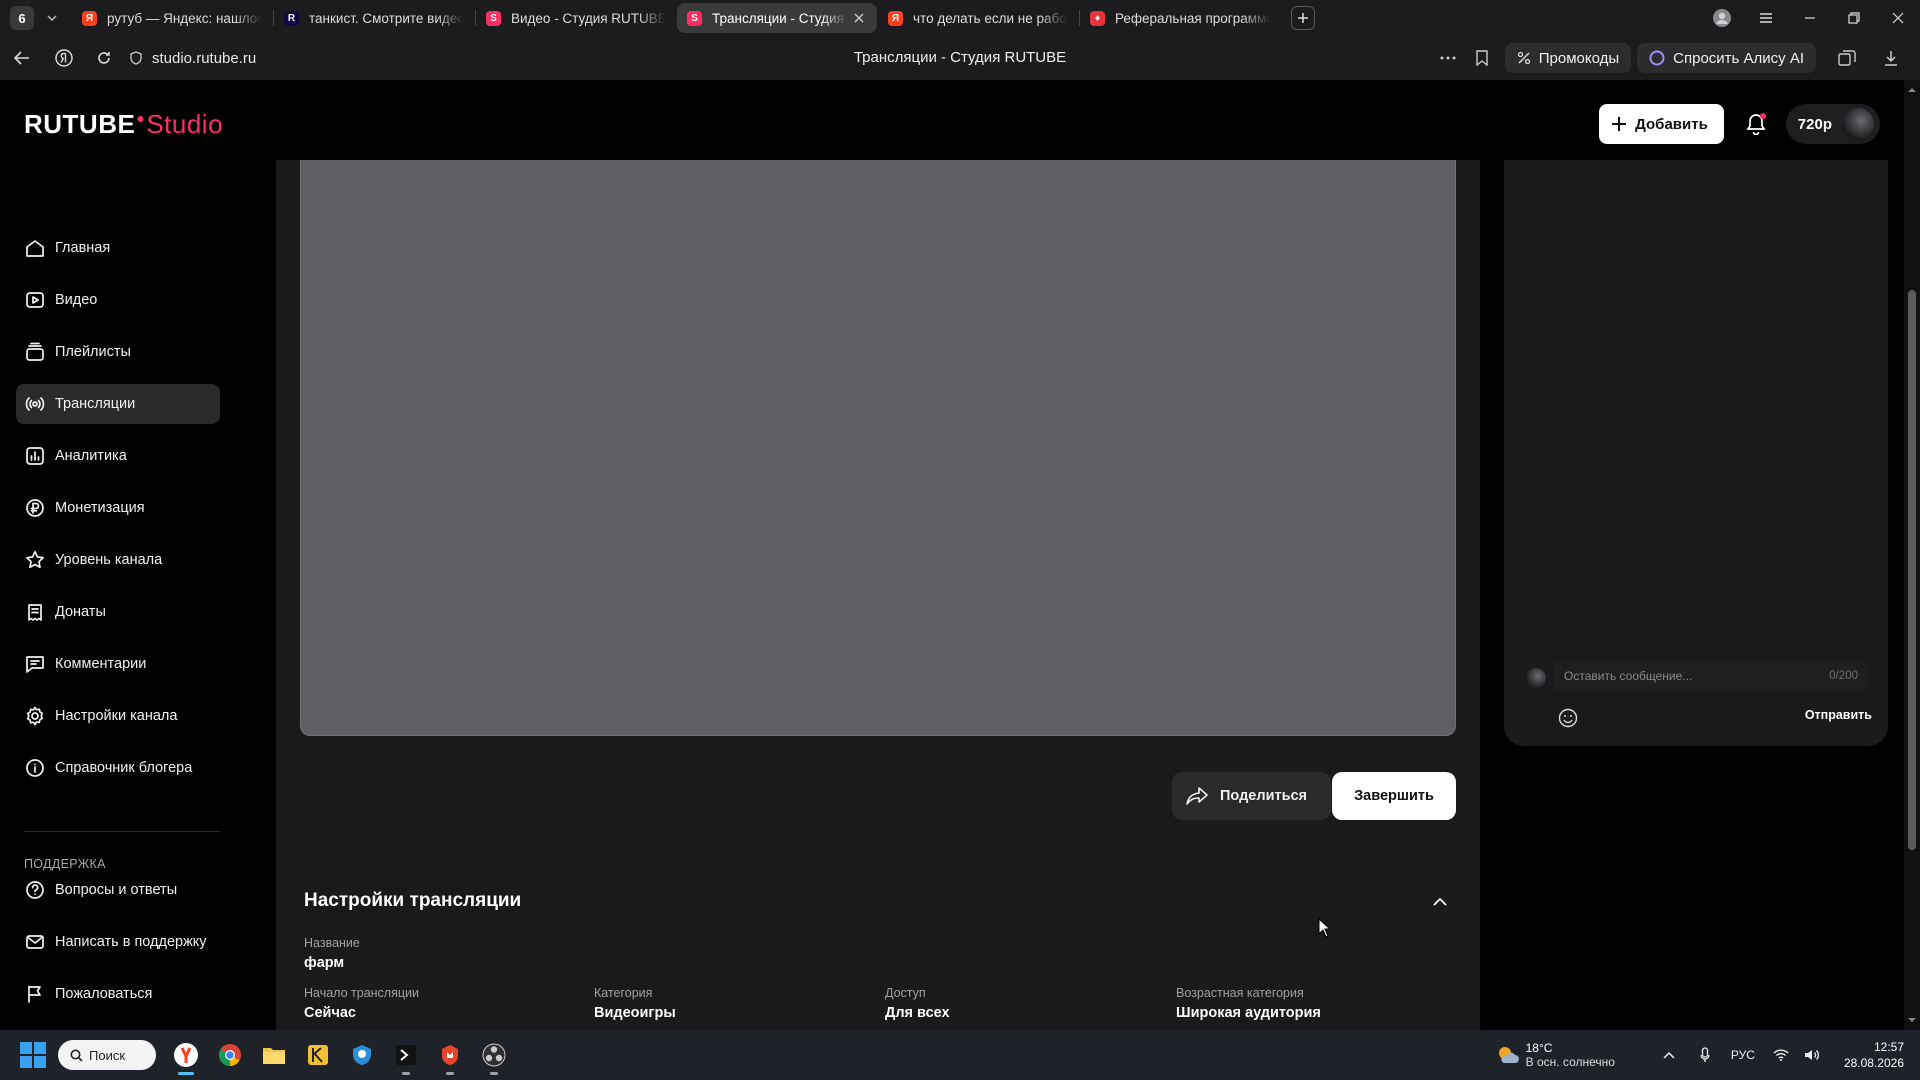  Describe the element at coordinates (274, 1055) in the screenshot. I see `file-explorer-app-icon` at that location.